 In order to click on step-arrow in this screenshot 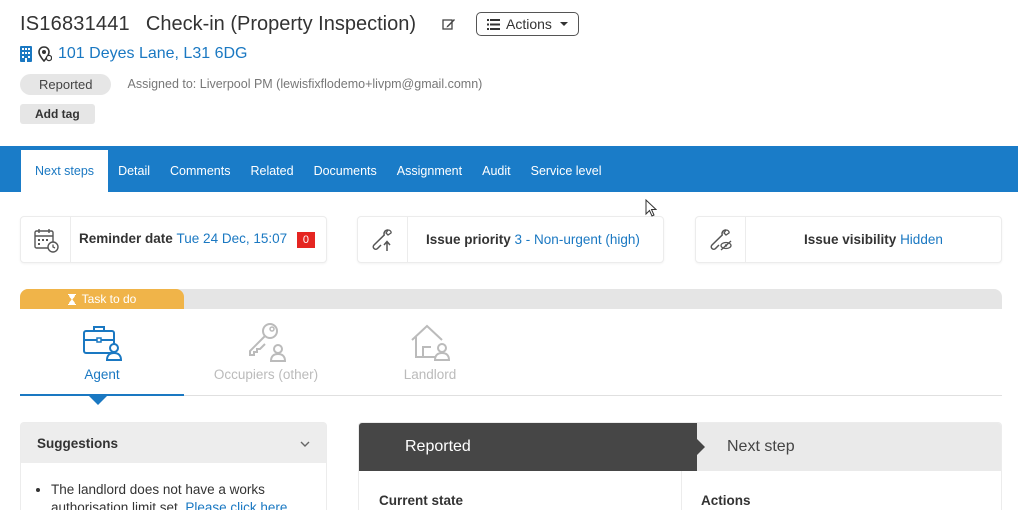, I will do `click(693, 447)`.